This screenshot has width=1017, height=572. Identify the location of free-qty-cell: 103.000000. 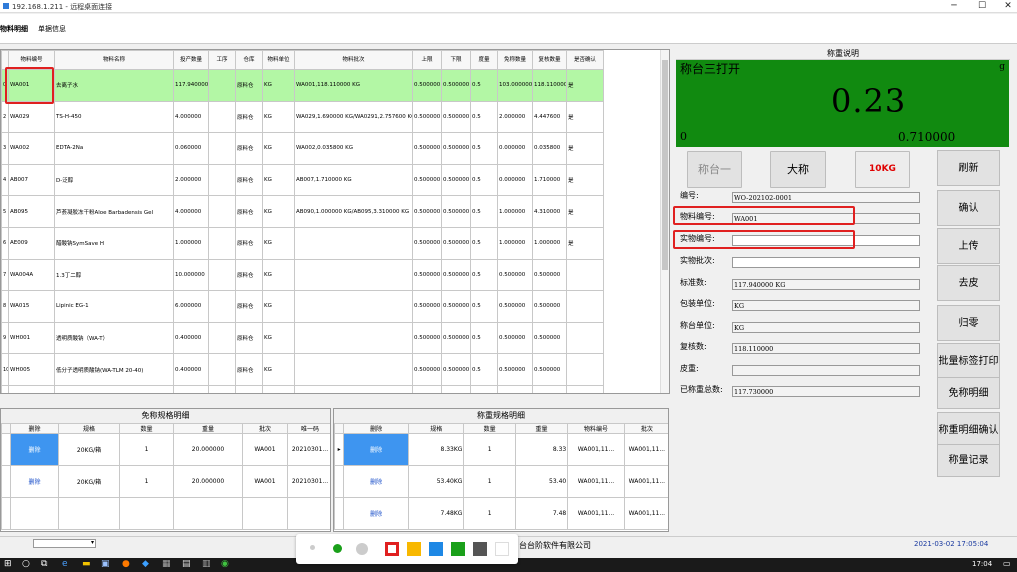
(515, 85).